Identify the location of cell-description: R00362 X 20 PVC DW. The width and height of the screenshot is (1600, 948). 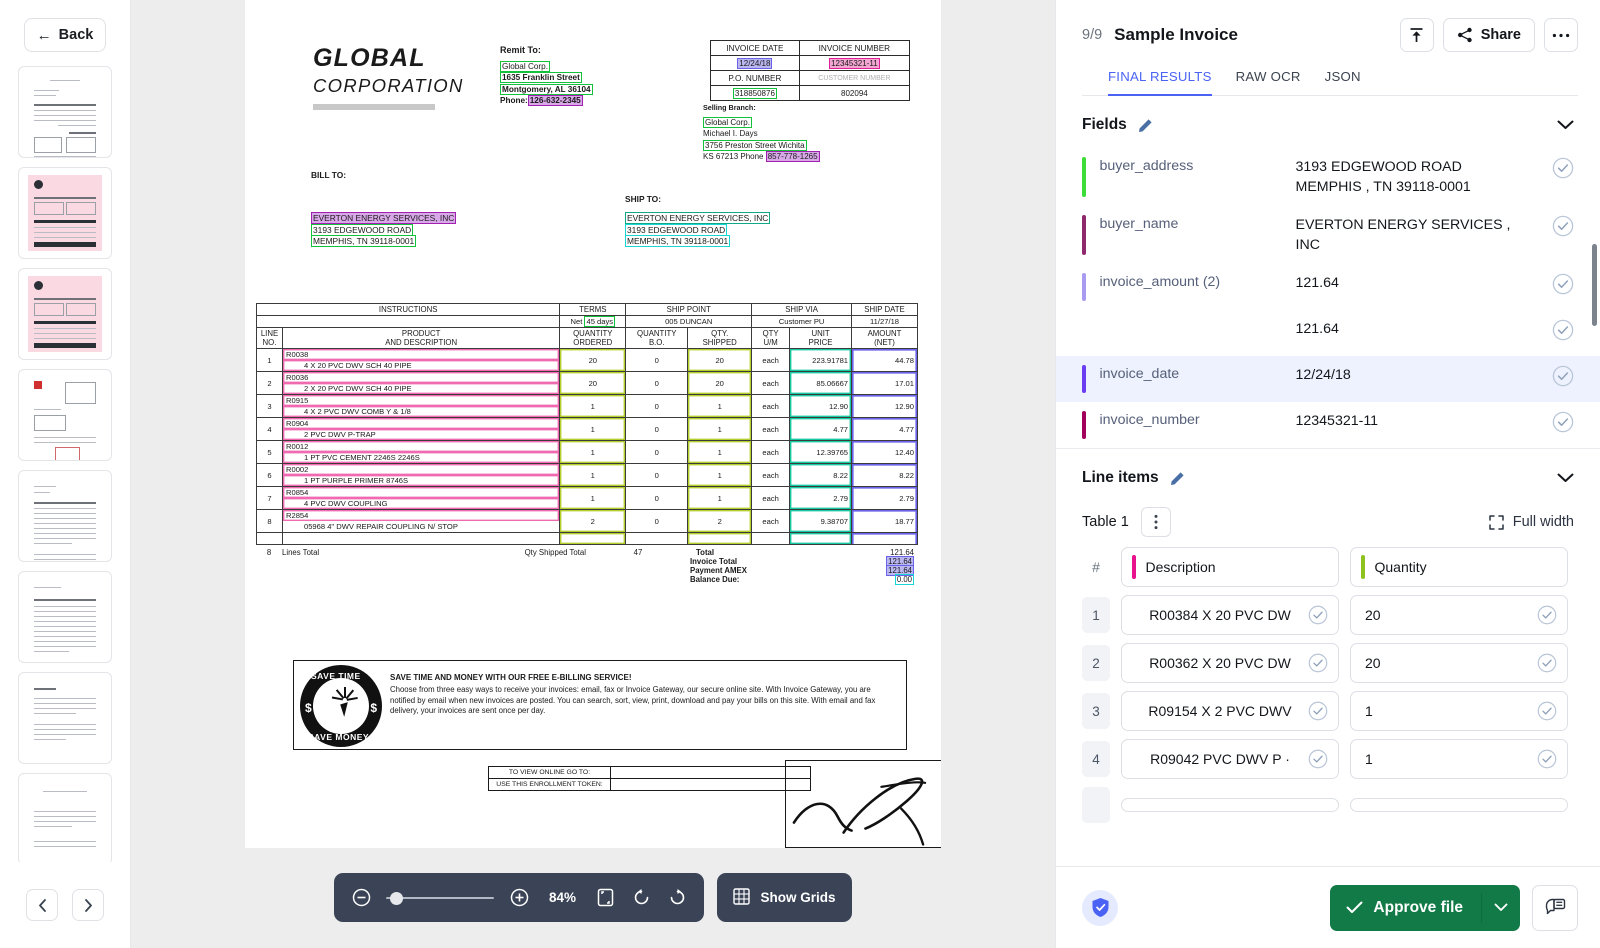
(1230, 663).